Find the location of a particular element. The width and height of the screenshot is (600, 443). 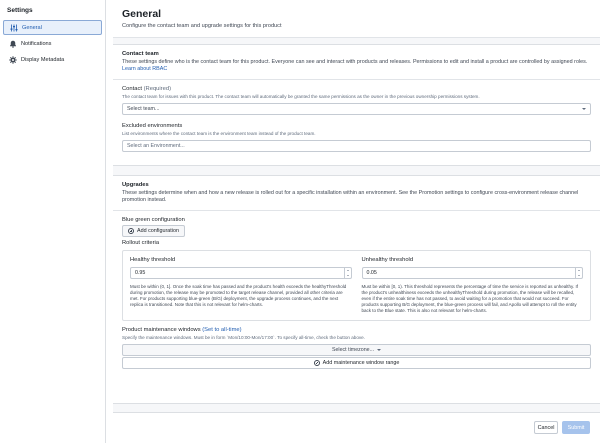

blue-green-label: Blue green configuration is located at coordinates (153, 220).